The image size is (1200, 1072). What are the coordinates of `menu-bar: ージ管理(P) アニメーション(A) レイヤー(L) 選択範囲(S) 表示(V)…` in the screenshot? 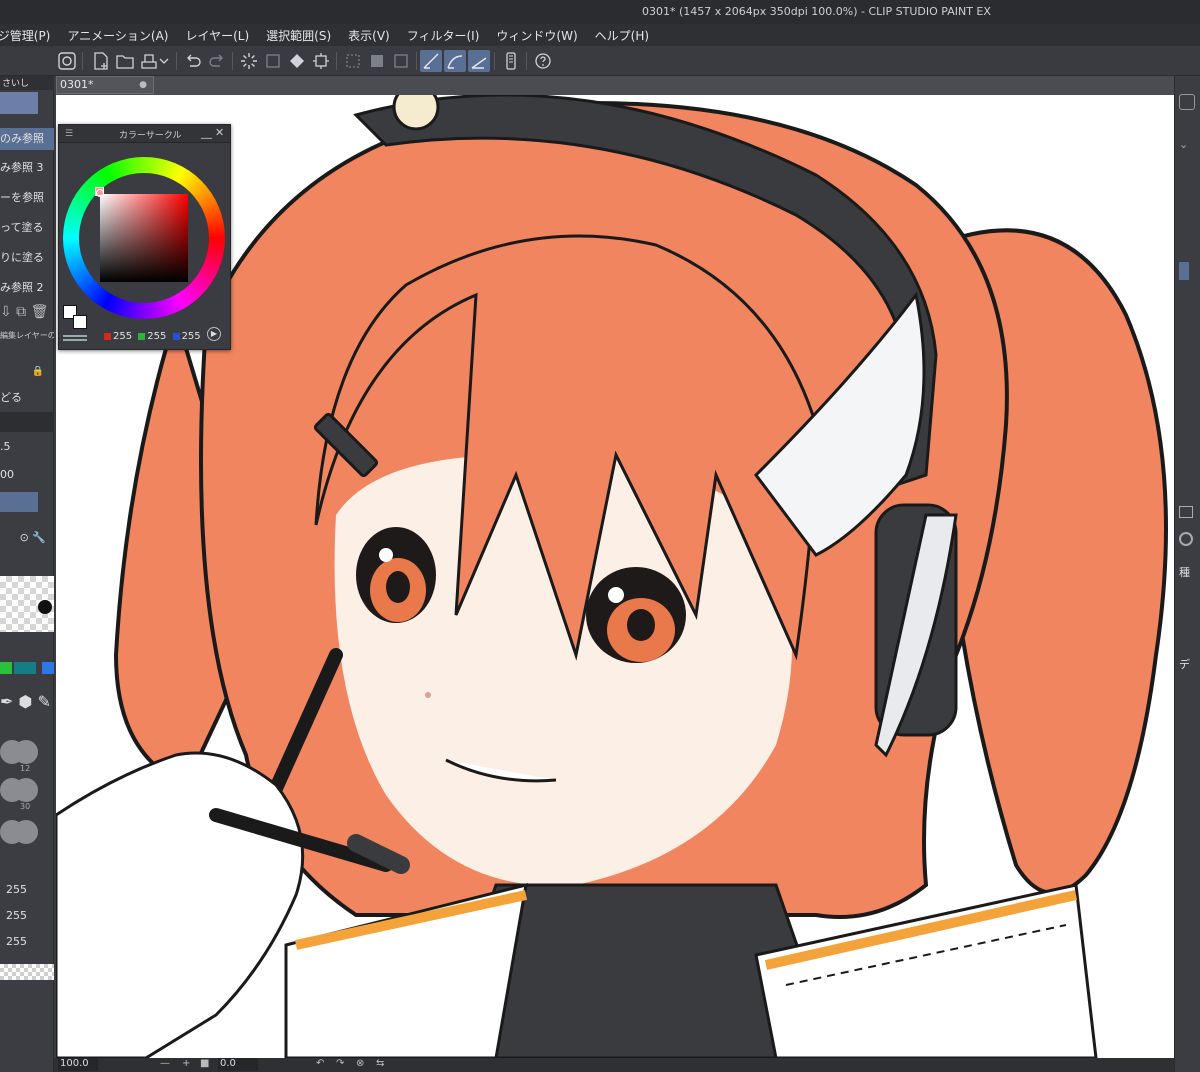 It's located at (600, 35).